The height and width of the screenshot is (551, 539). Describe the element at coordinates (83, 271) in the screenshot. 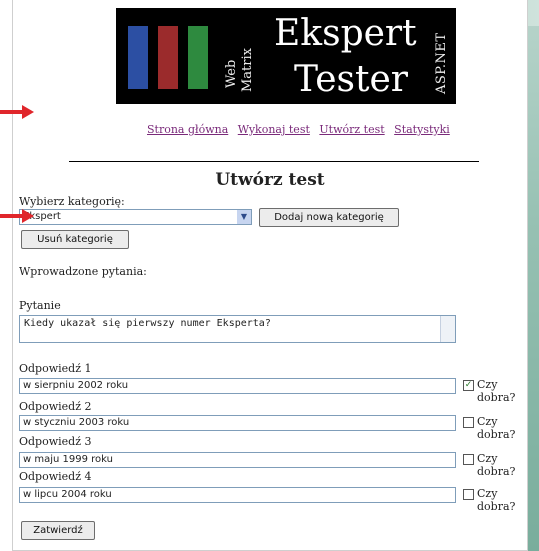

I see `entered-questions-label: Wprowadzone pytania:` at that location.